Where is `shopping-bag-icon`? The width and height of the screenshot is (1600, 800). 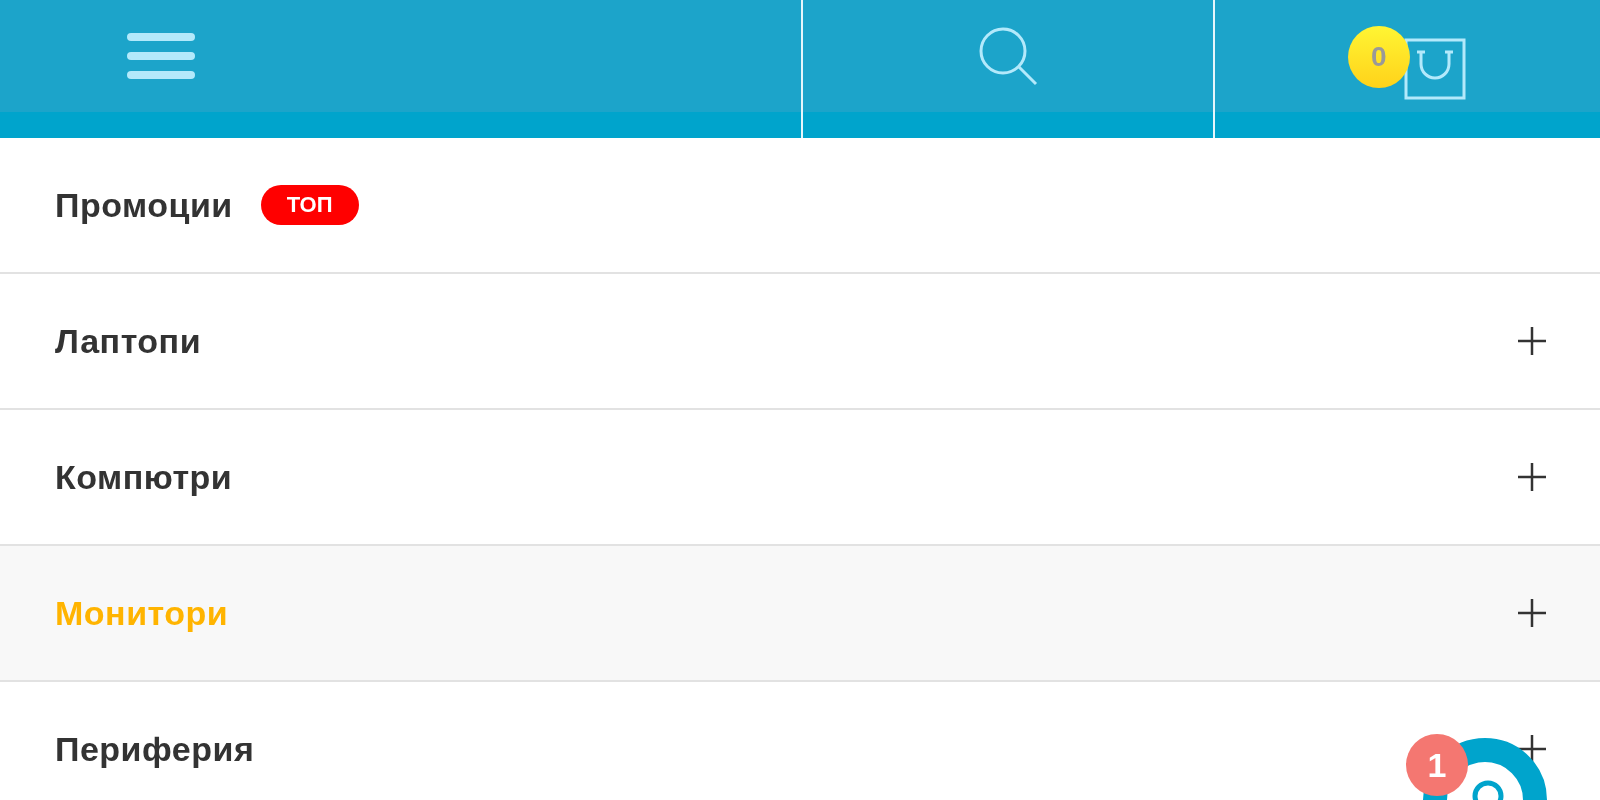
shopping-bag-icon is located at coordinates (1434, 69).